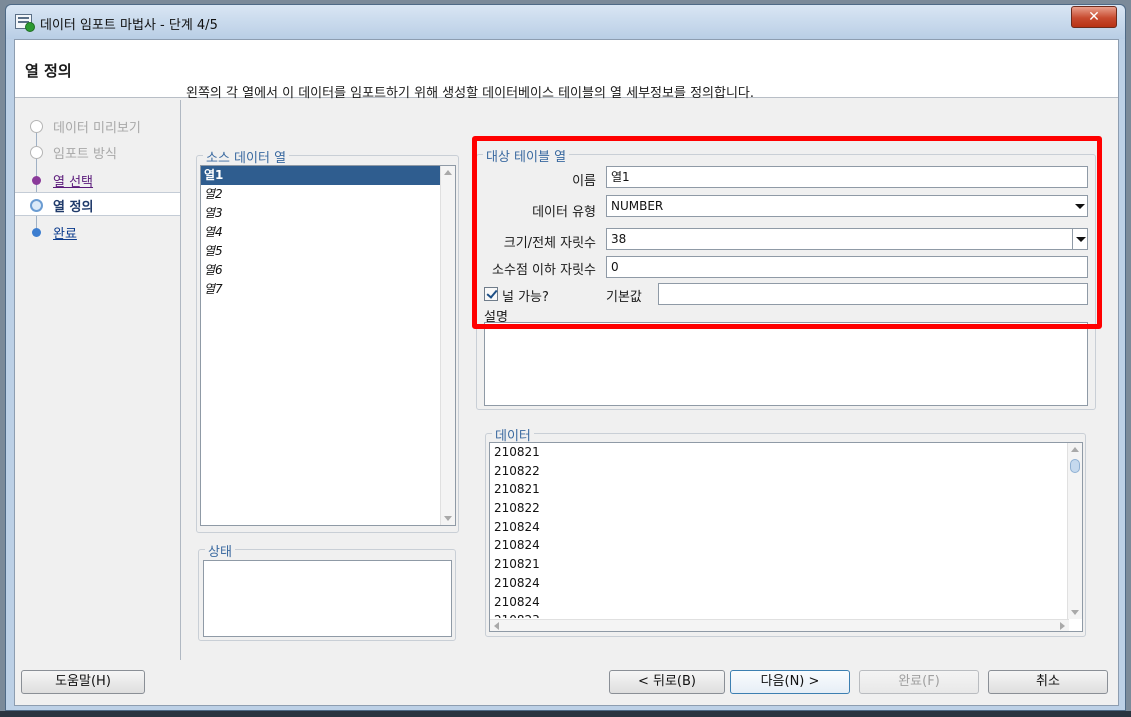 Image resolution: width=1131 pixels, height=717 pixels. Describe the element at coordinates (97, 180) in the screenshot. I see `step-column-select: 열 선택` at that location.